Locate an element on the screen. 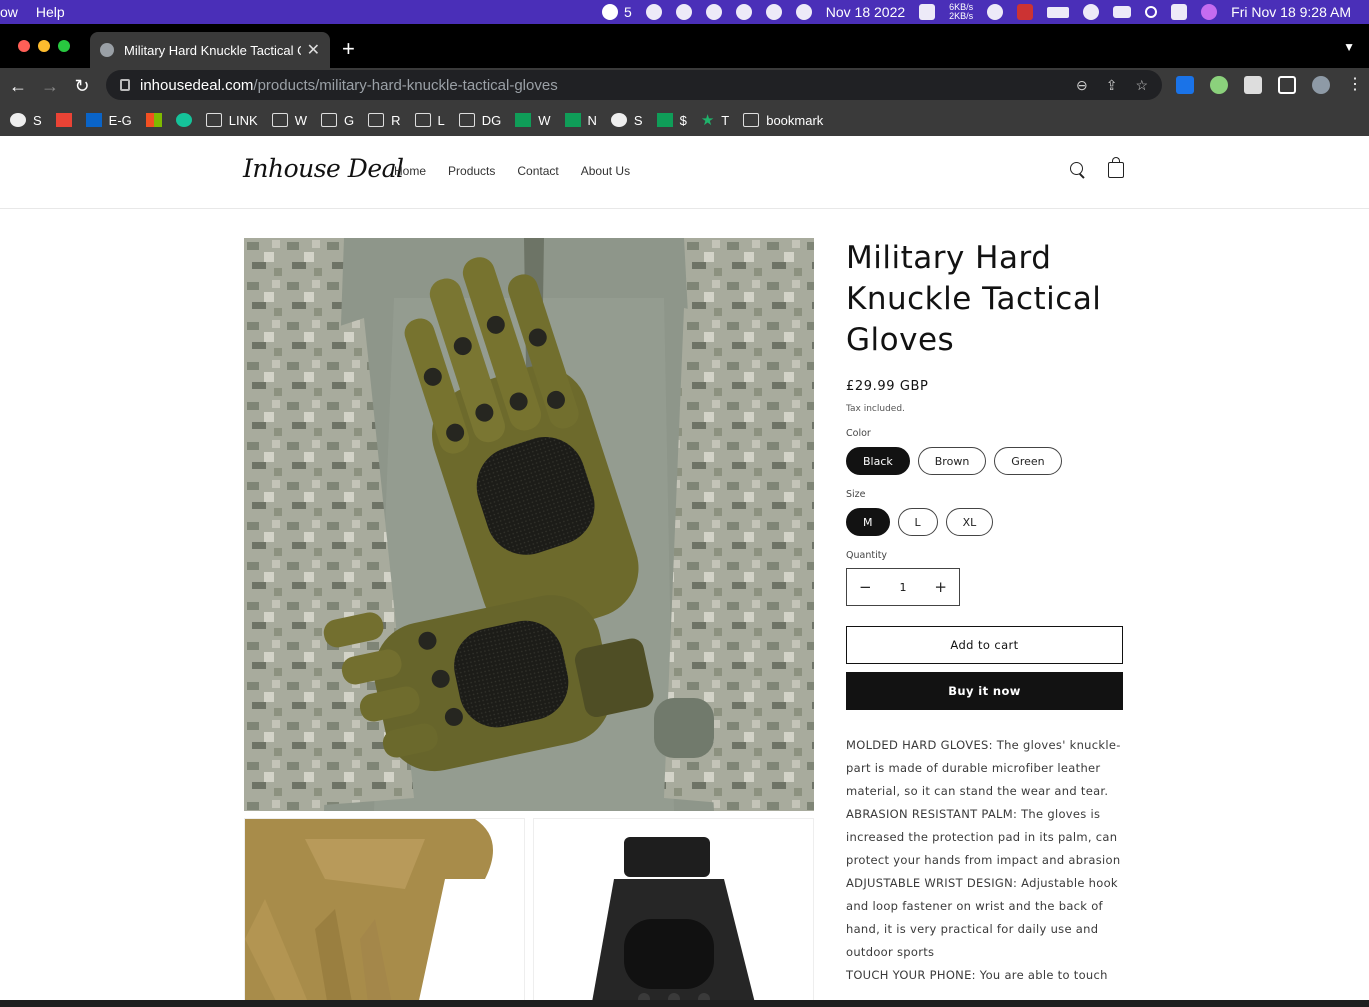 This screenshot has height=1007, width=1369. size-option-m: M is located at coordinates (868, 522).